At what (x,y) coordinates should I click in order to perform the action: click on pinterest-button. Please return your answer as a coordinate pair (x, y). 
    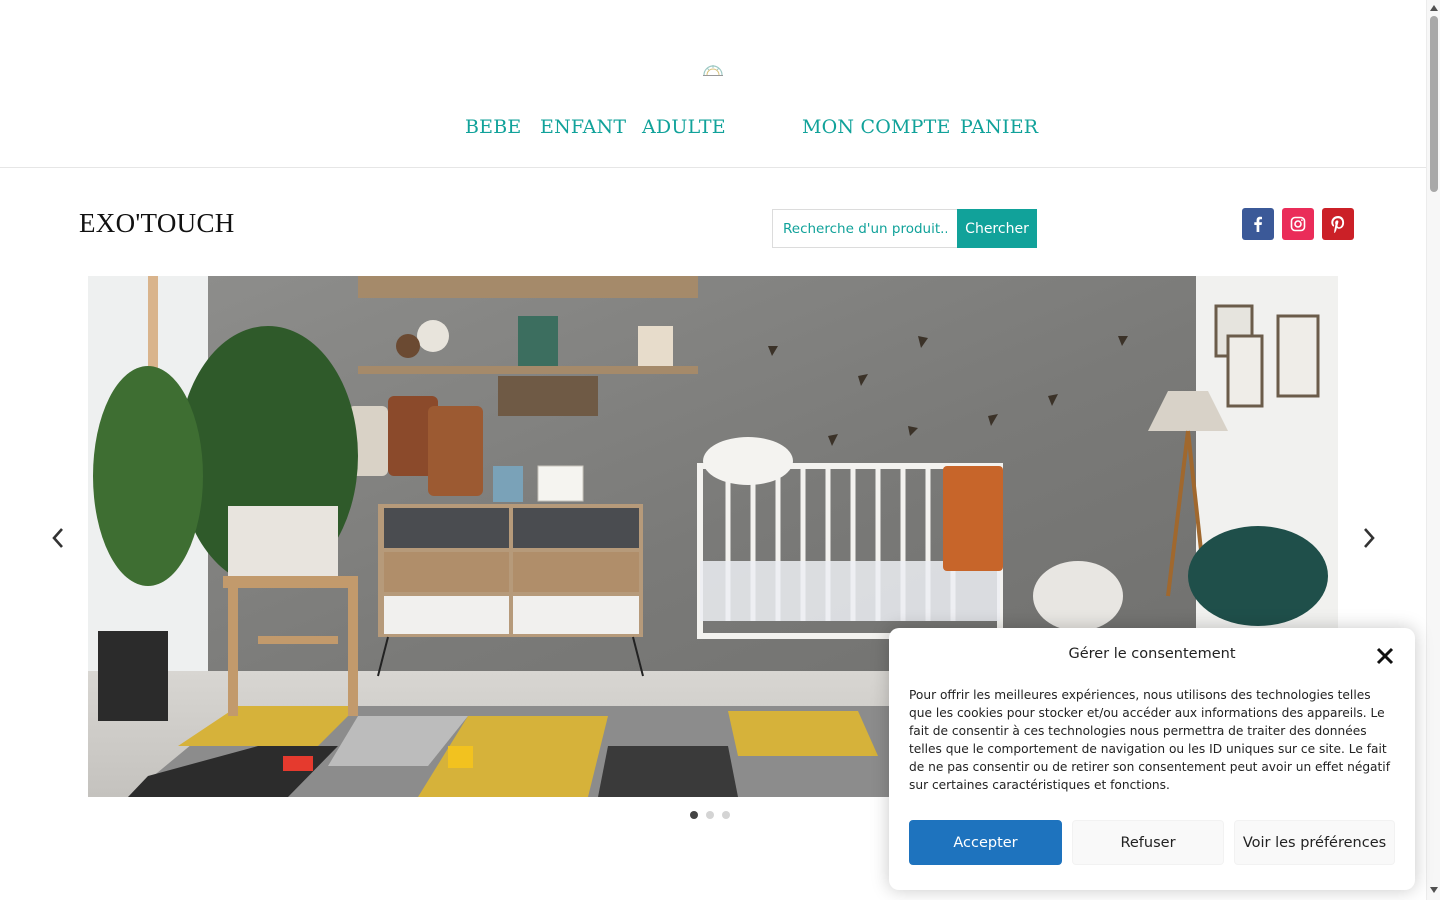
    Looking at the image, I should click on (1338, 224).